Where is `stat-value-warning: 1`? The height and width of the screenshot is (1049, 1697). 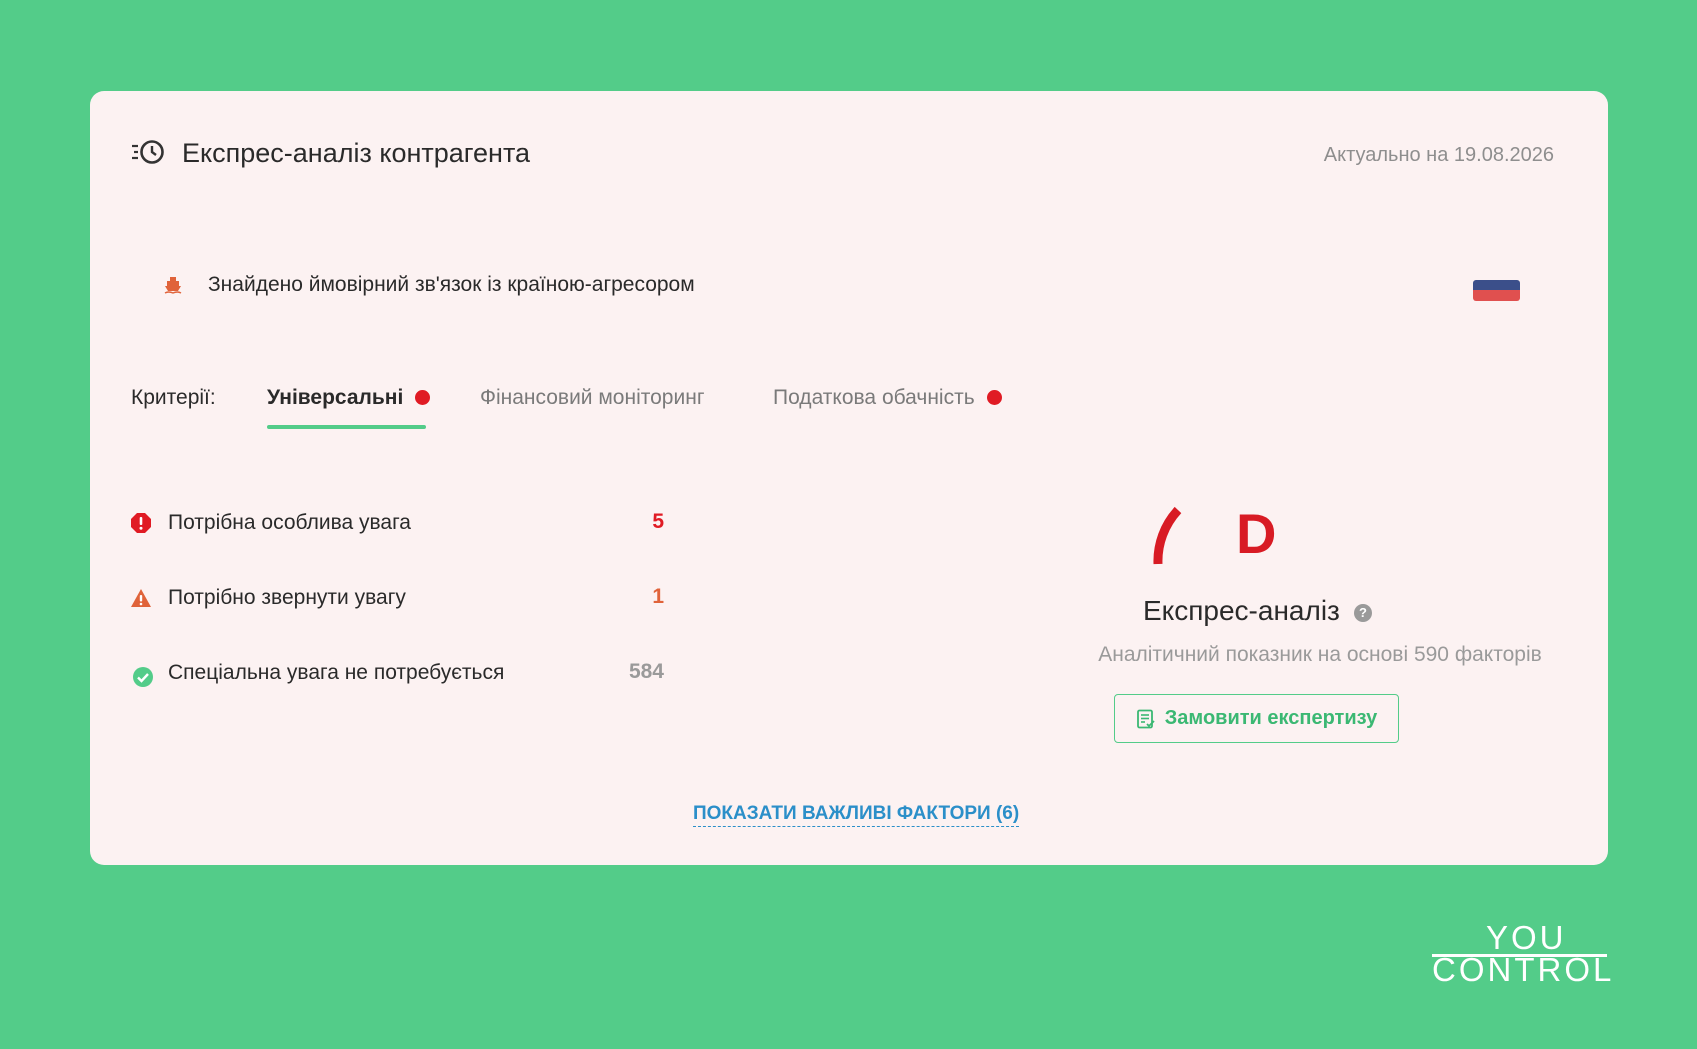
stat-value-warning: 1 is located at coordinates (658, 596).